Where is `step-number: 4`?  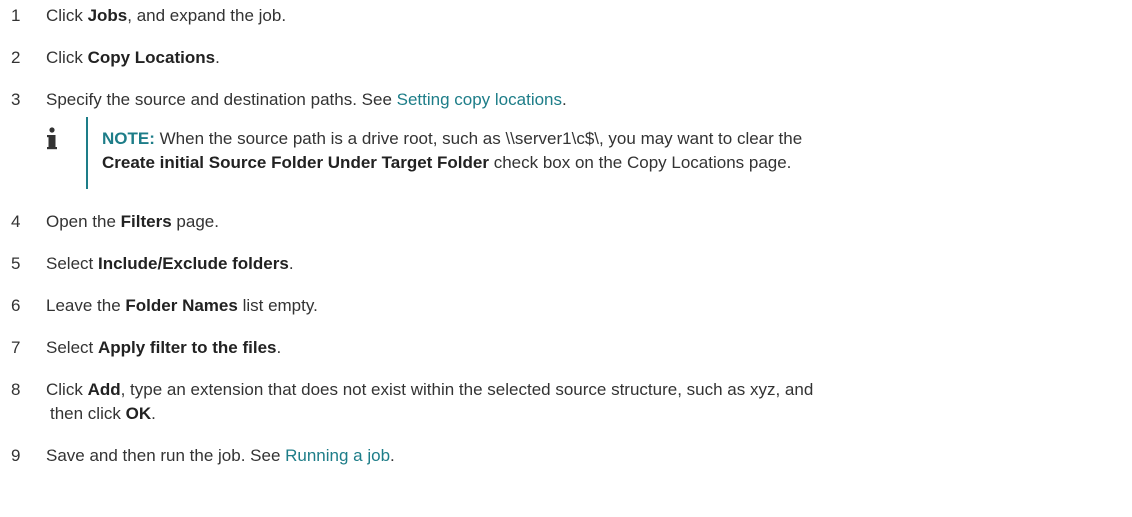
step-number: 4 is located at coordinates (16, 221).